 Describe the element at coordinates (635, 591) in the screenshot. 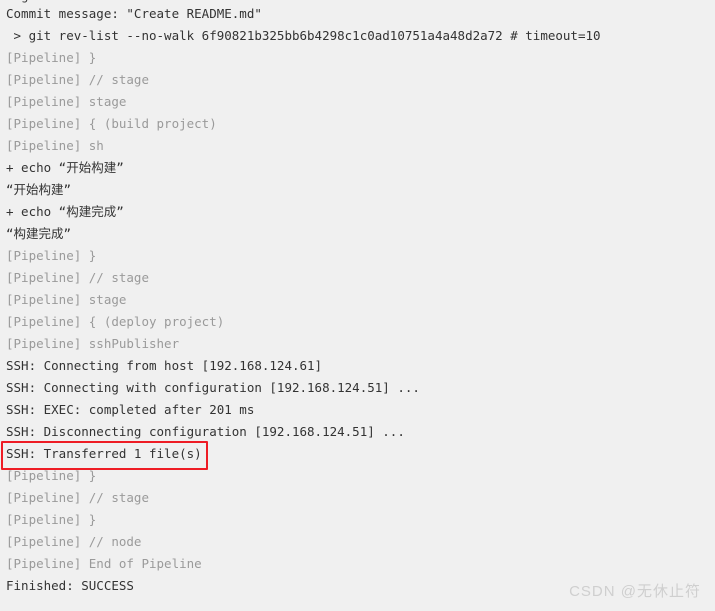

I see `csdn-watermark: CSDN @无休止符` at that location.